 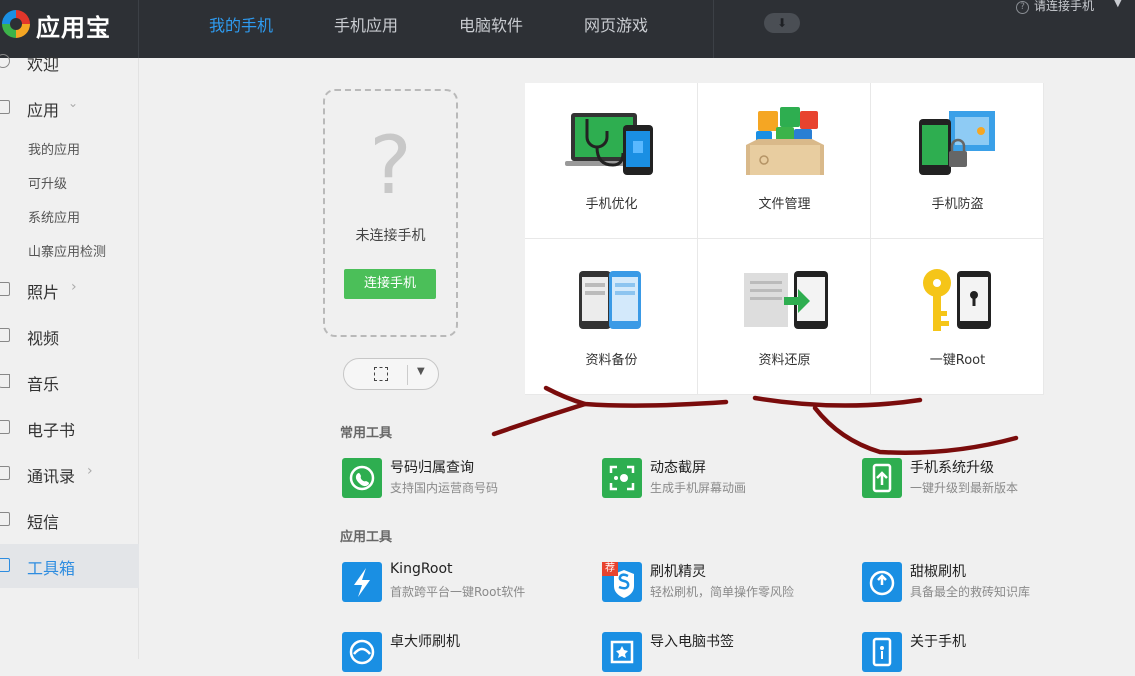 I want to click on tool-desc: 支持国内运营商号码, so click(x=444, y=488).